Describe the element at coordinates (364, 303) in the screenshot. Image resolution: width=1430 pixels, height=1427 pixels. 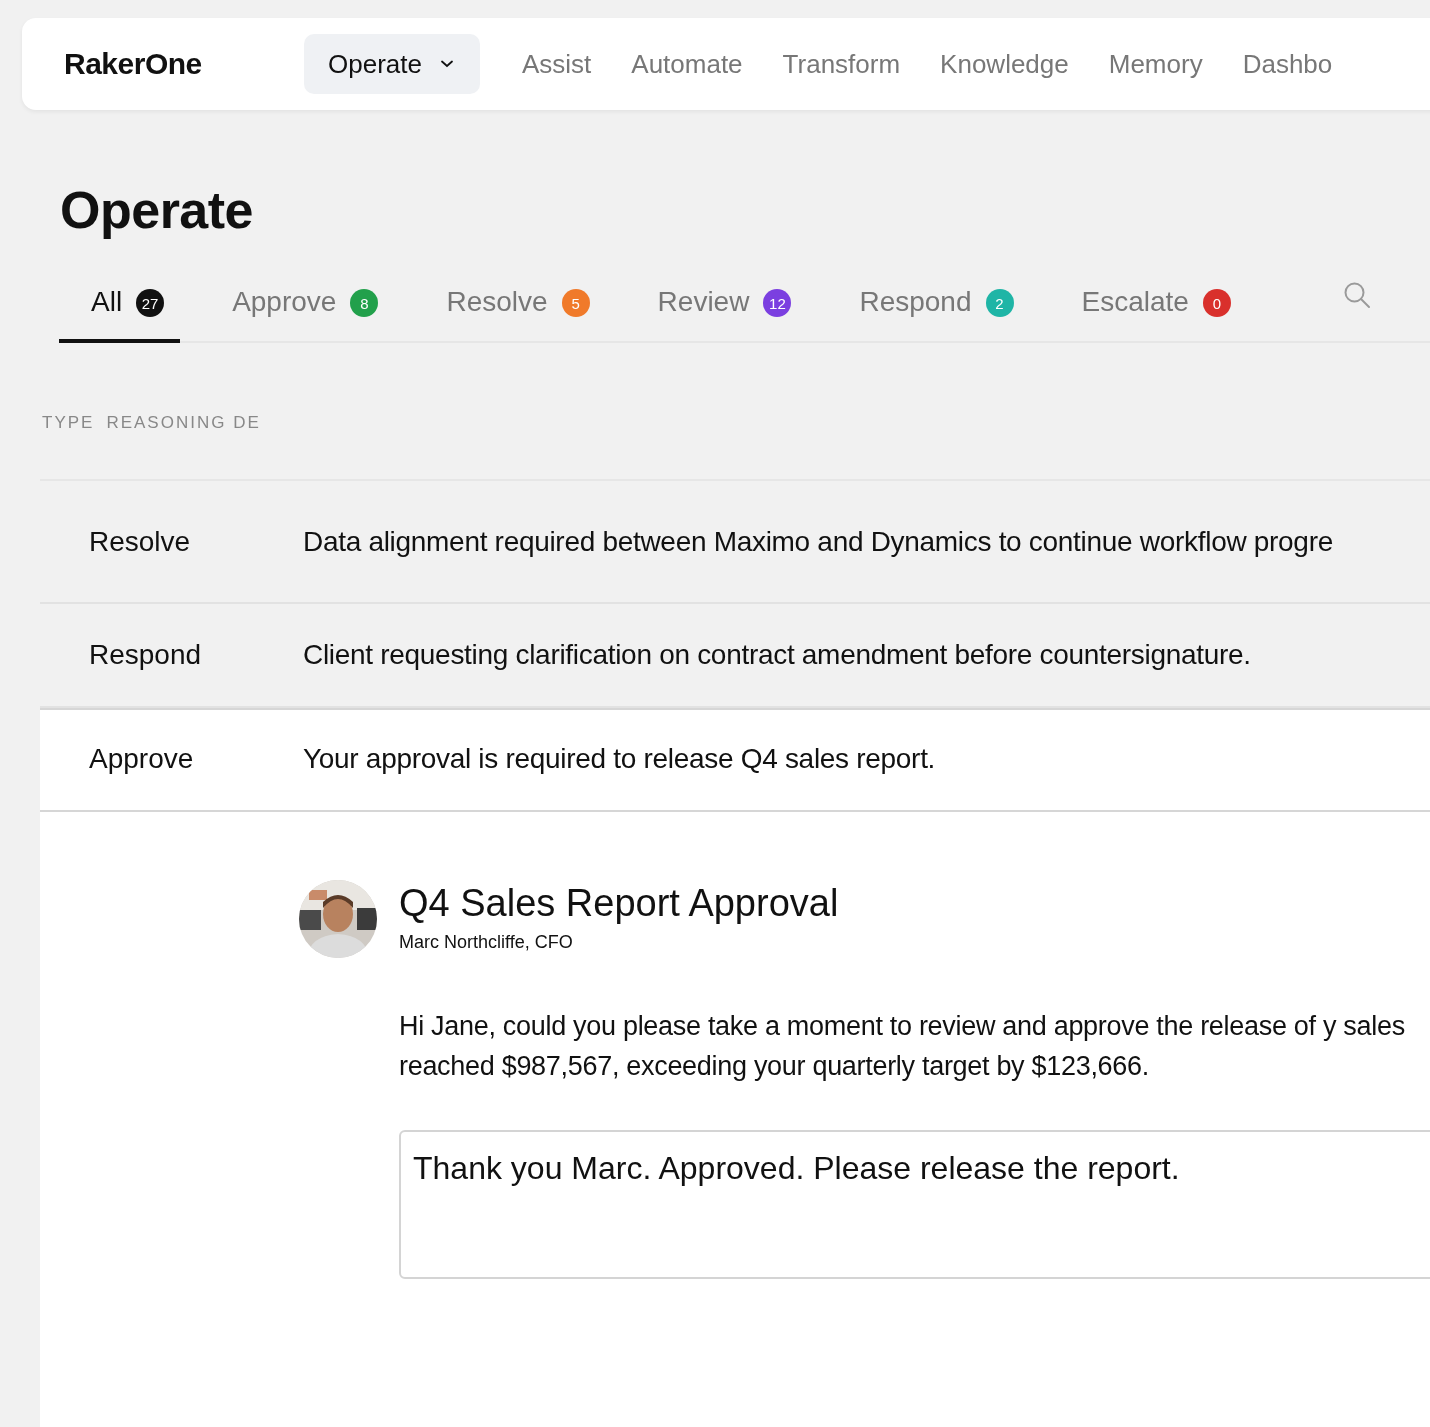
I see `count-badge: 8` at that location.